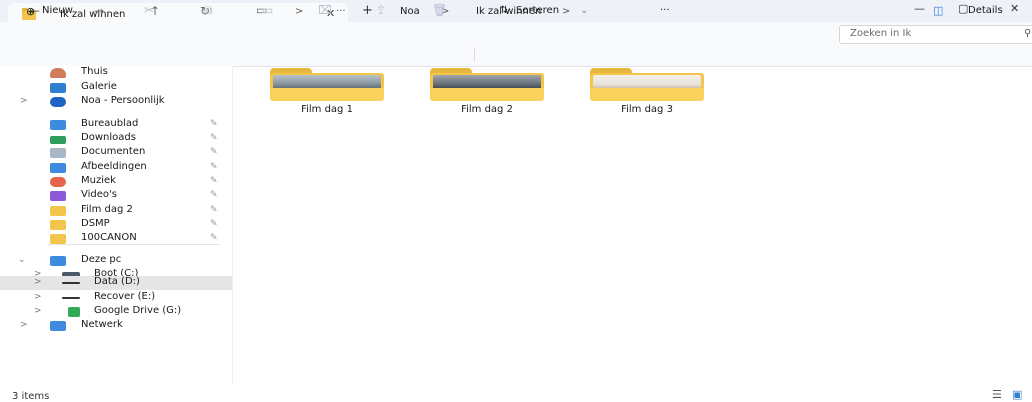 The image size is (1032, 402). What do you see at coordinates (138, 310) in the screenshot?
I see `sidebar-item-label: Google Drive (G:)` at bounding box center [138, 310].